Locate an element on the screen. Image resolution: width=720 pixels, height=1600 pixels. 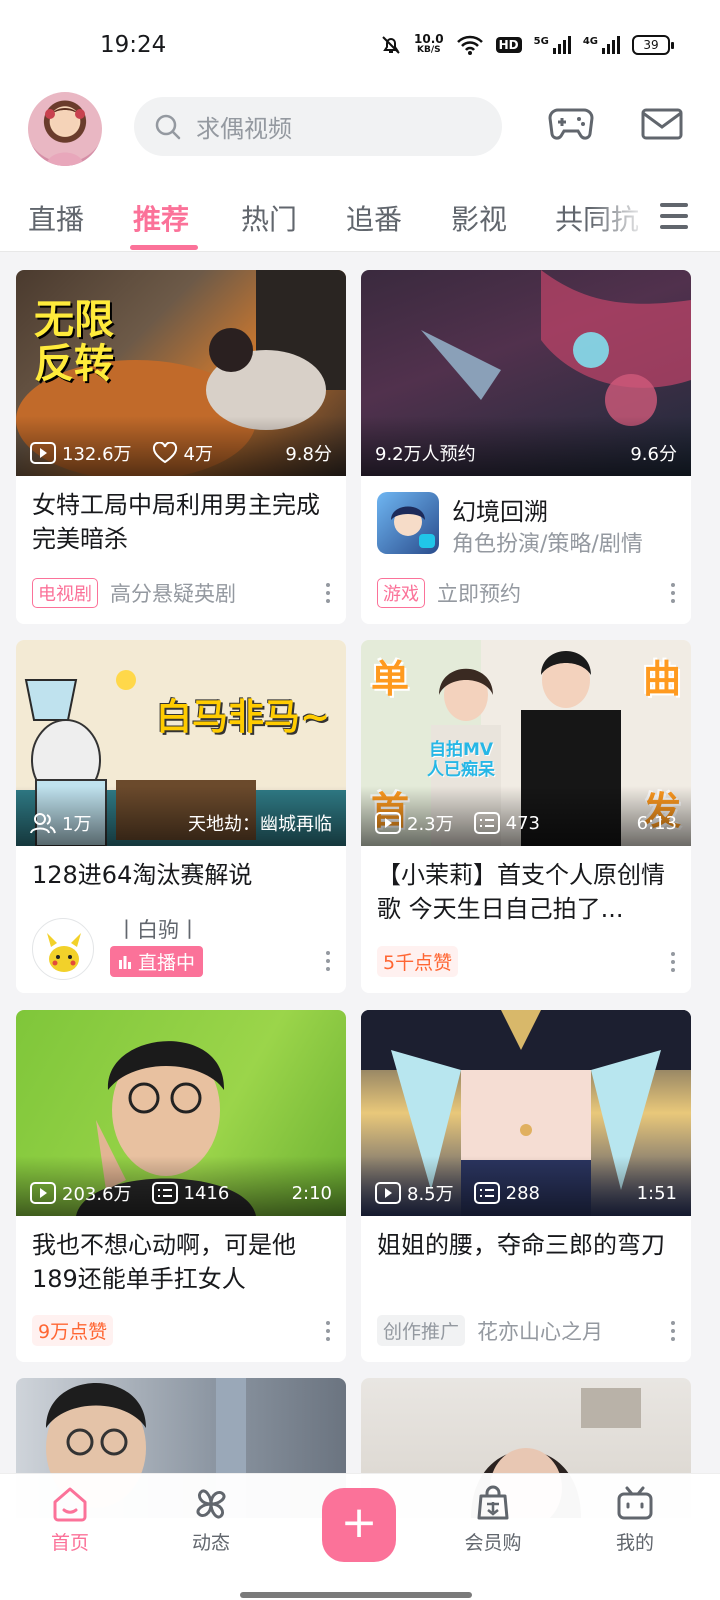
viewers-icon is located at coordinates (43, 823).